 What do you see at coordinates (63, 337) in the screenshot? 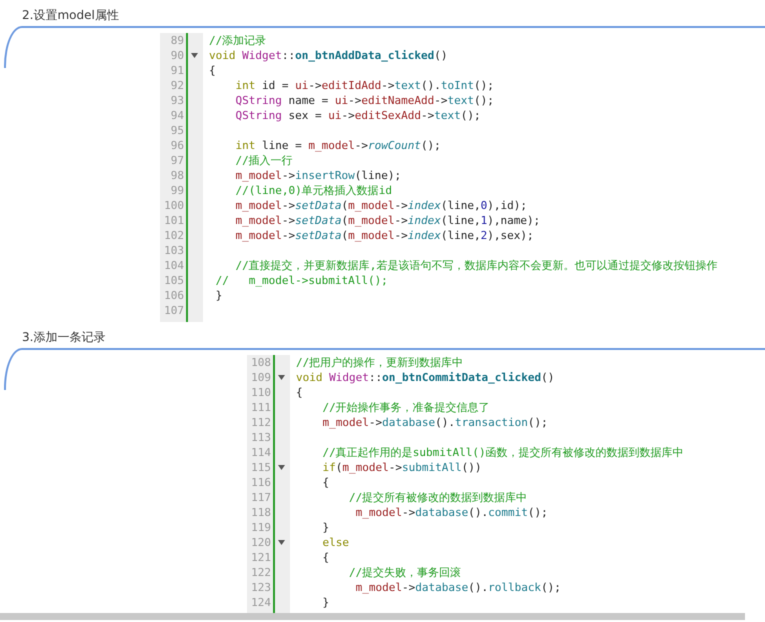
I see `section-heading: 3.添加一条记录` at bounding box center [63, 337].